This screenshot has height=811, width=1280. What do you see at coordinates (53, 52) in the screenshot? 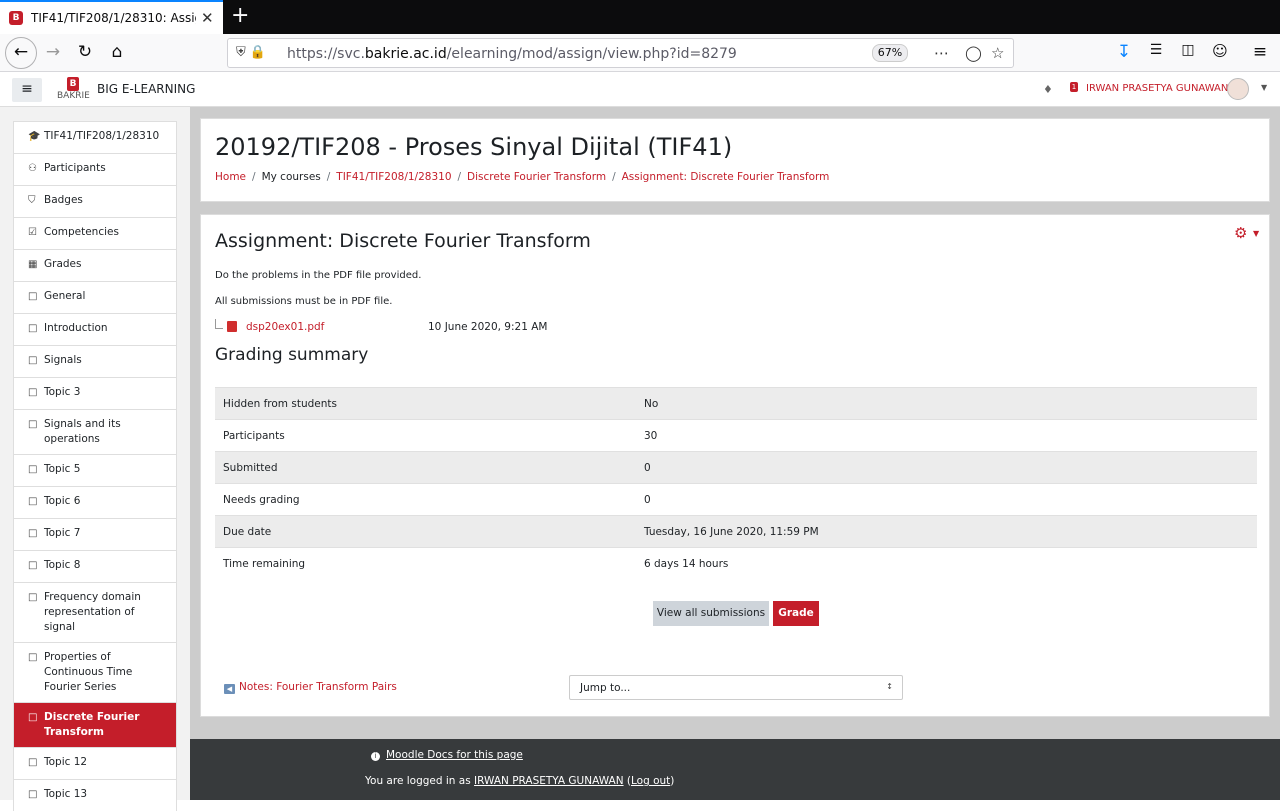
I see `forward-arrow-icon: →` at bounding box center [53, 52].